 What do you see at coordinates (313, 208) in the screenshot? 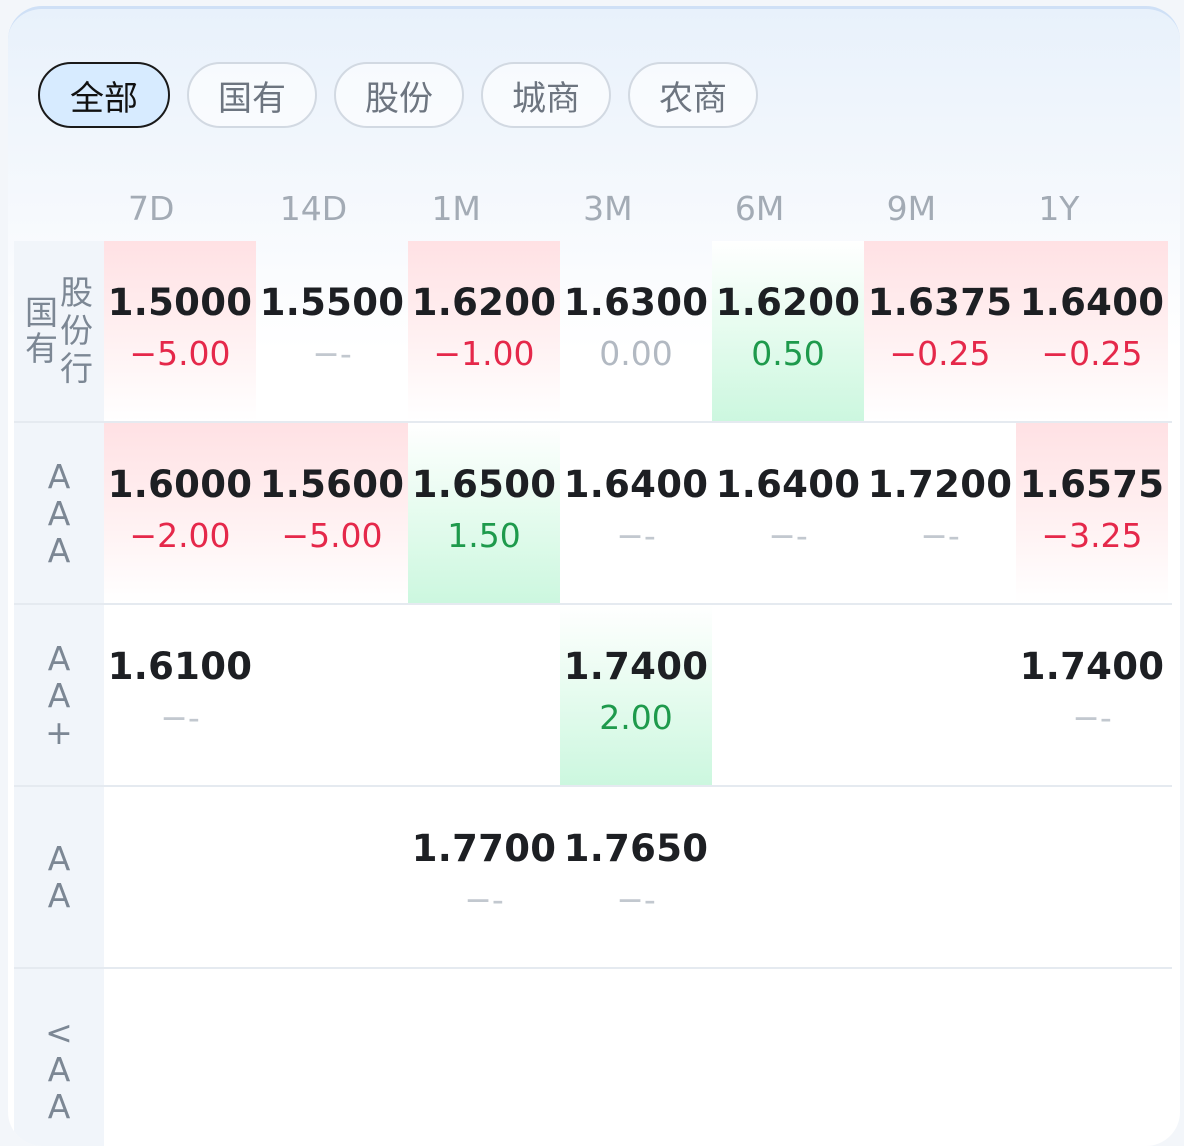
I see `period-label: 14D` at bounding box center [313, 208].